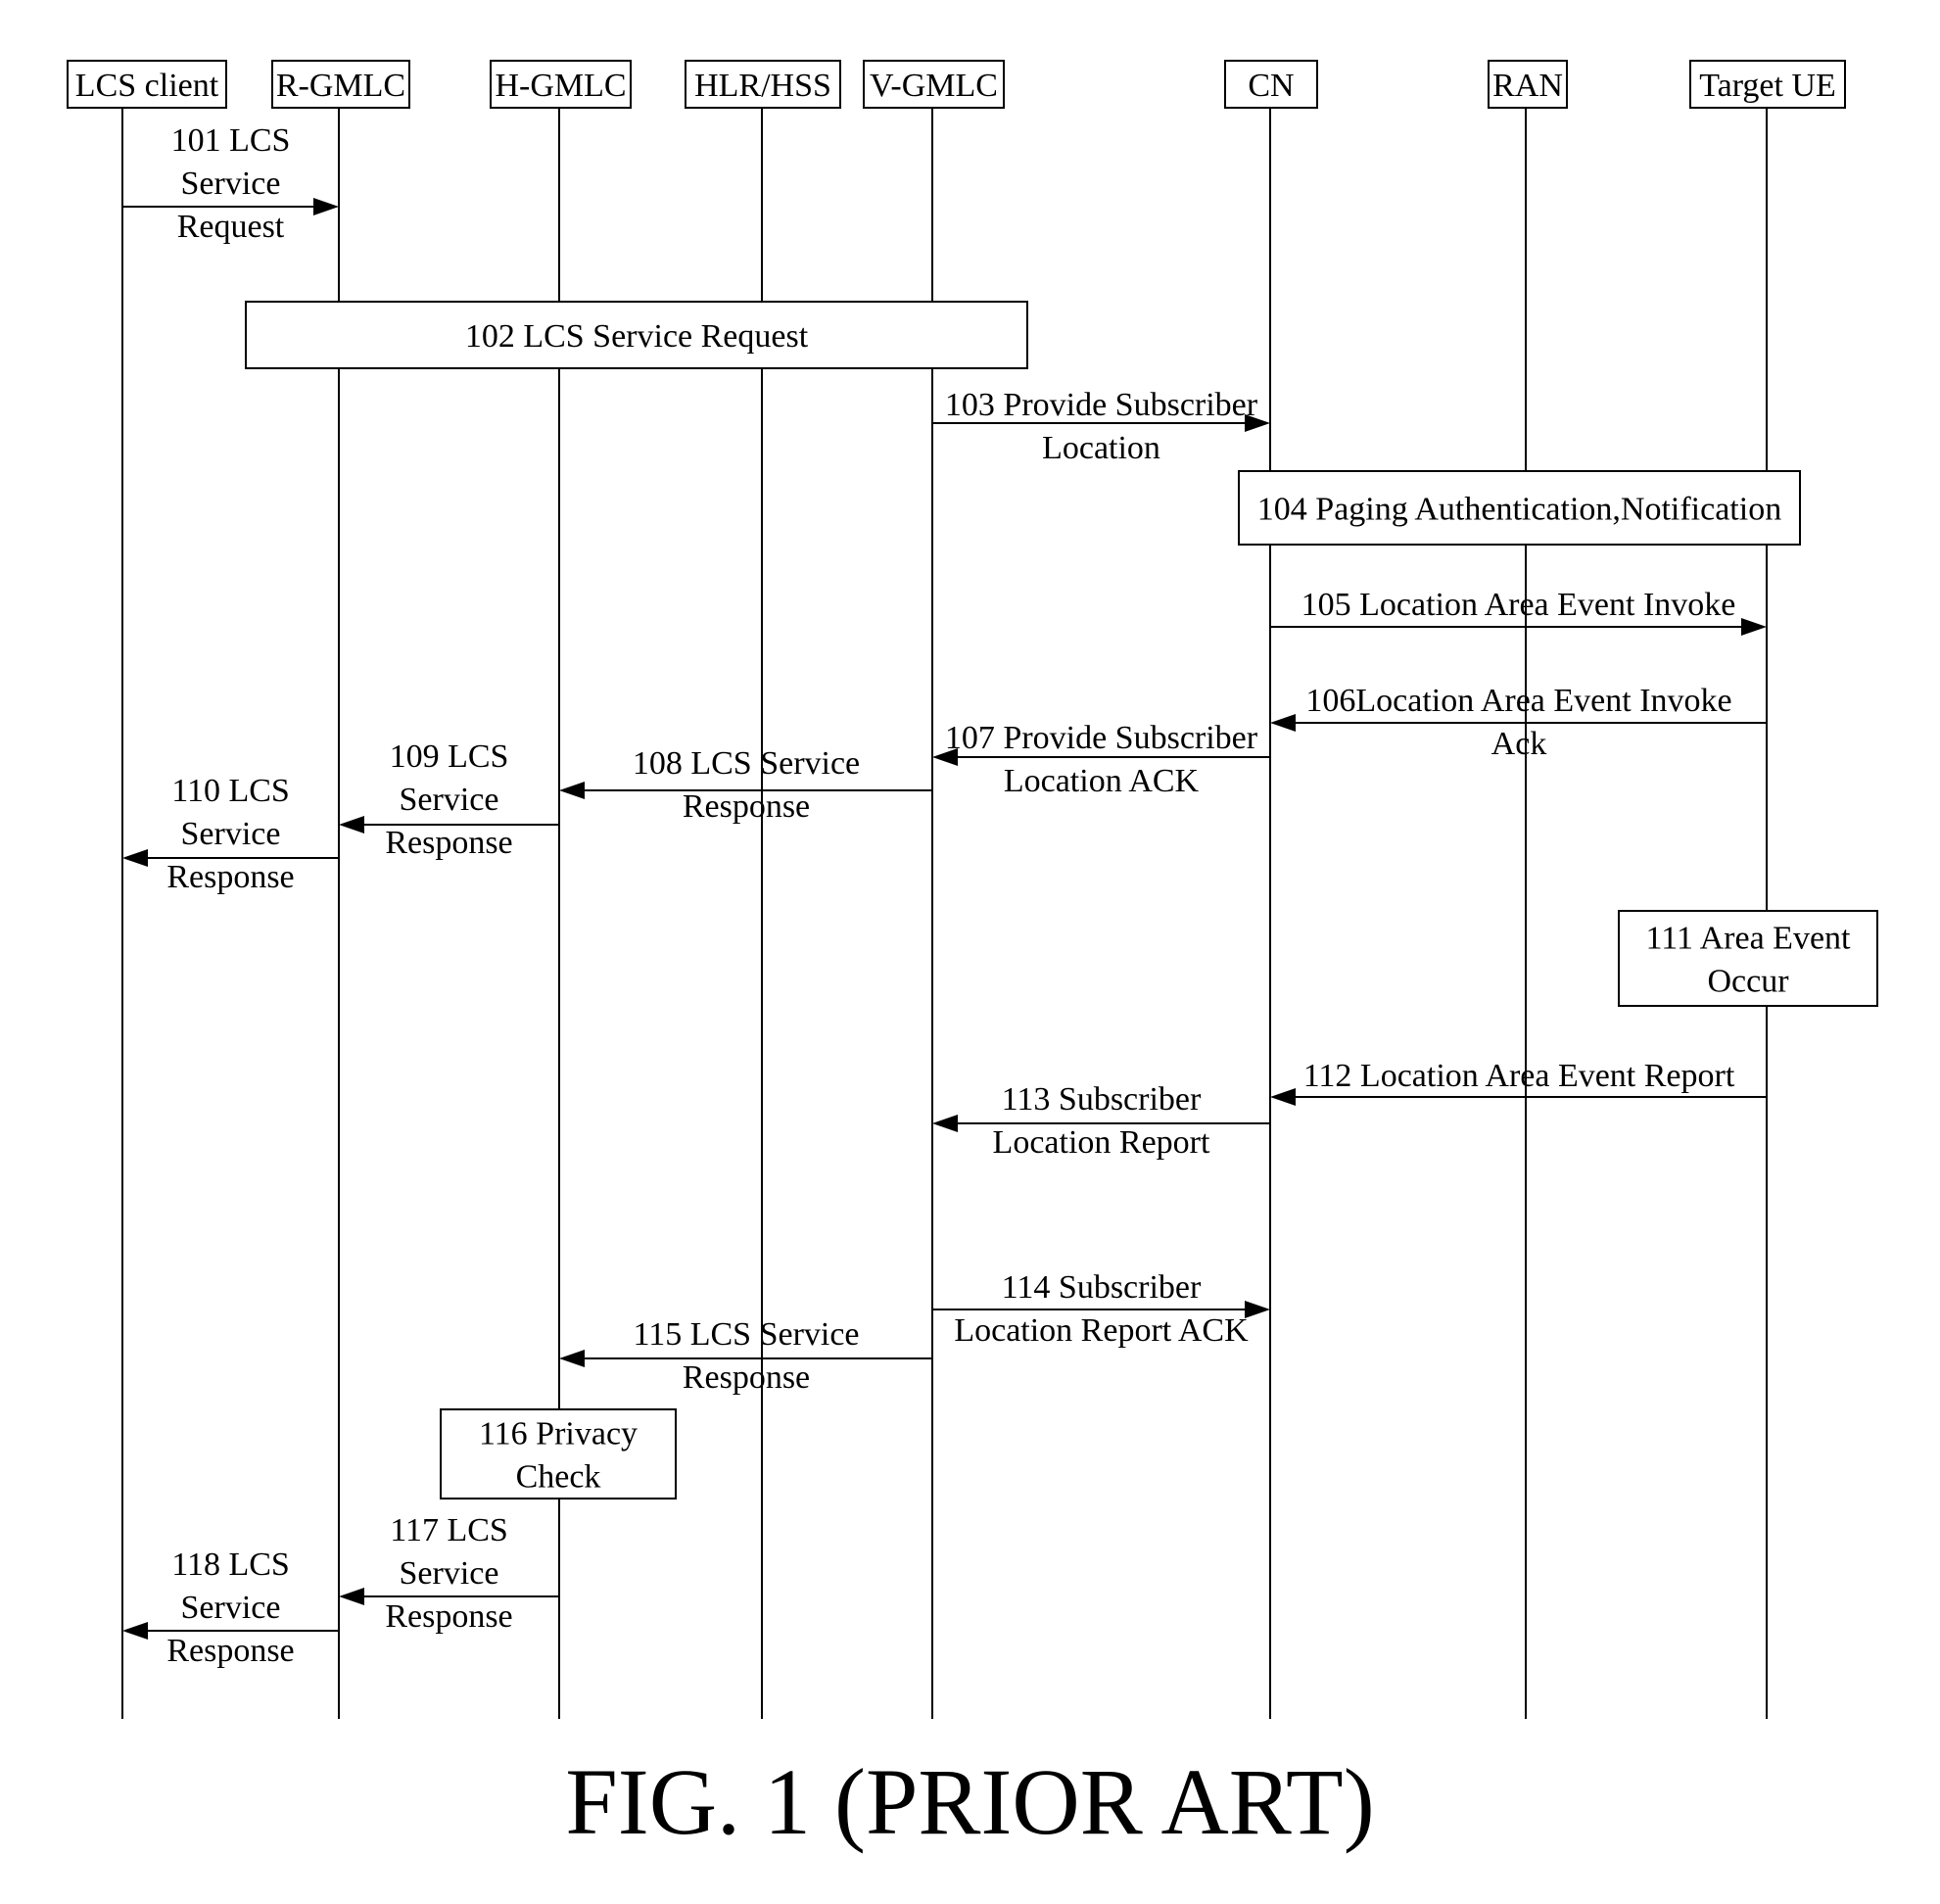  What do you see at coordinates (340, 86) in the screenshot?
I see `participant-label-r-gmlc: R-GMLC` at bounding box center [340, 86].